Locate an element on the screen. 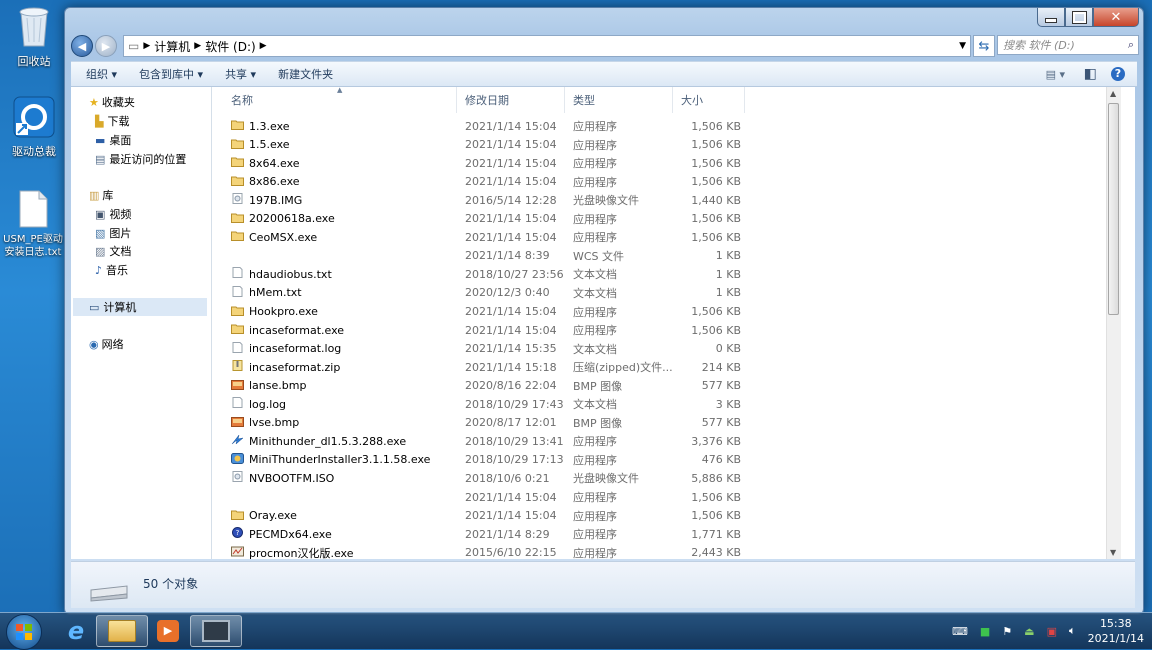 The height and width of the screenshot is (650, 1152). clock-date: 2021/1/14 is located at coordinates (1115, 638).